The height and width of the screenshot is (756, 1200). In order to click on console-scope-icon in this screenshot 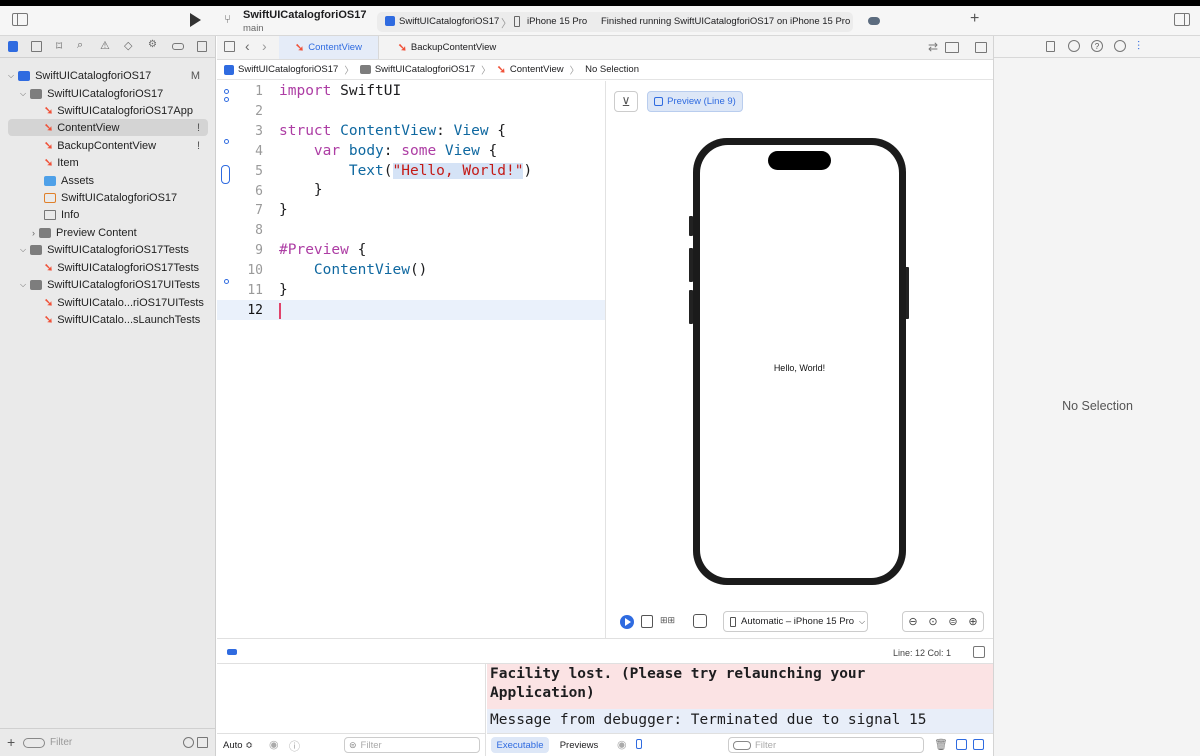, I will do `click(639, 744)`.